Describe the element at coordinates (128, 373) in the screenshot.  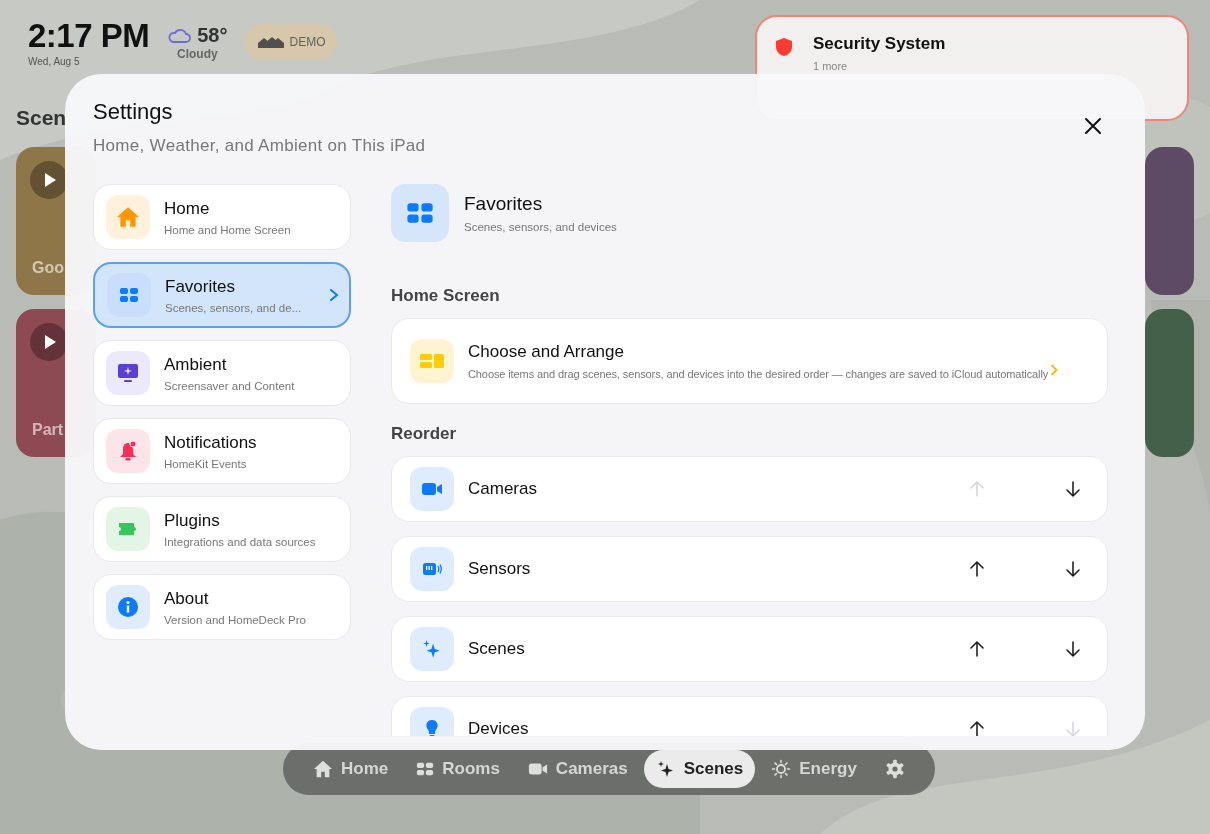
I see `monitor-sparkle-icon` at that location.